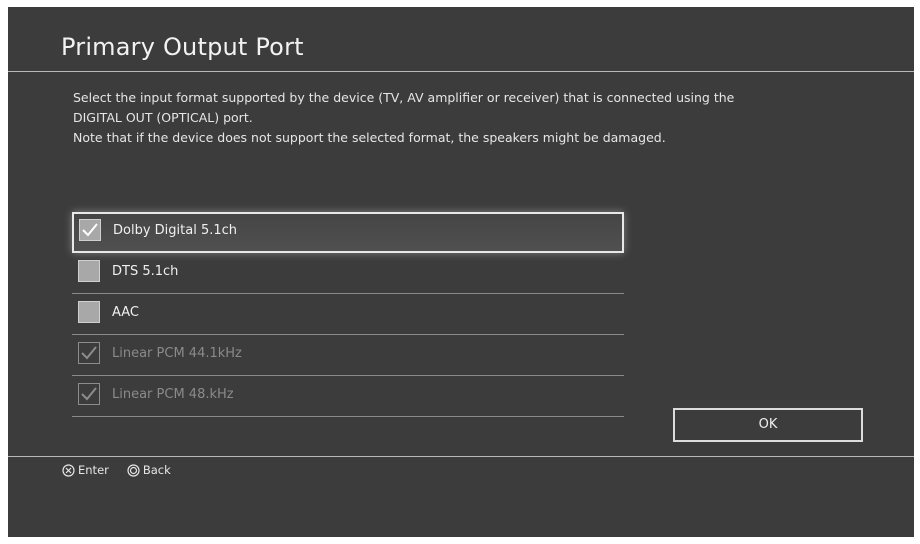 This screenshot has width=920, height=544. I want to click on option-aac: AAC, so click(348, 314).